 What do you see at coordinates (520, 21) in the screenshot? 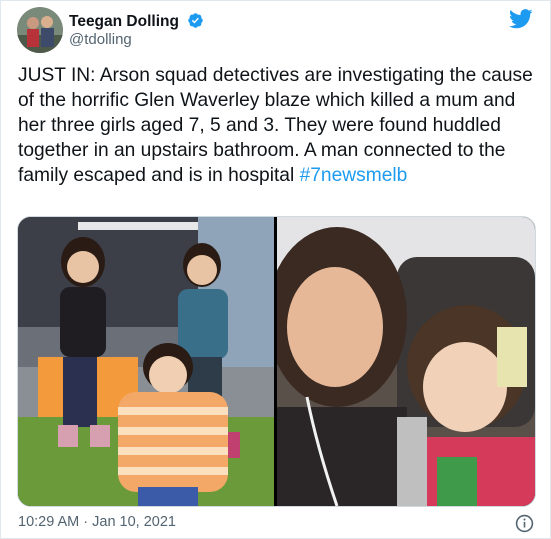
I see `twitter-bird-icon` at bounding box center [520, 21].